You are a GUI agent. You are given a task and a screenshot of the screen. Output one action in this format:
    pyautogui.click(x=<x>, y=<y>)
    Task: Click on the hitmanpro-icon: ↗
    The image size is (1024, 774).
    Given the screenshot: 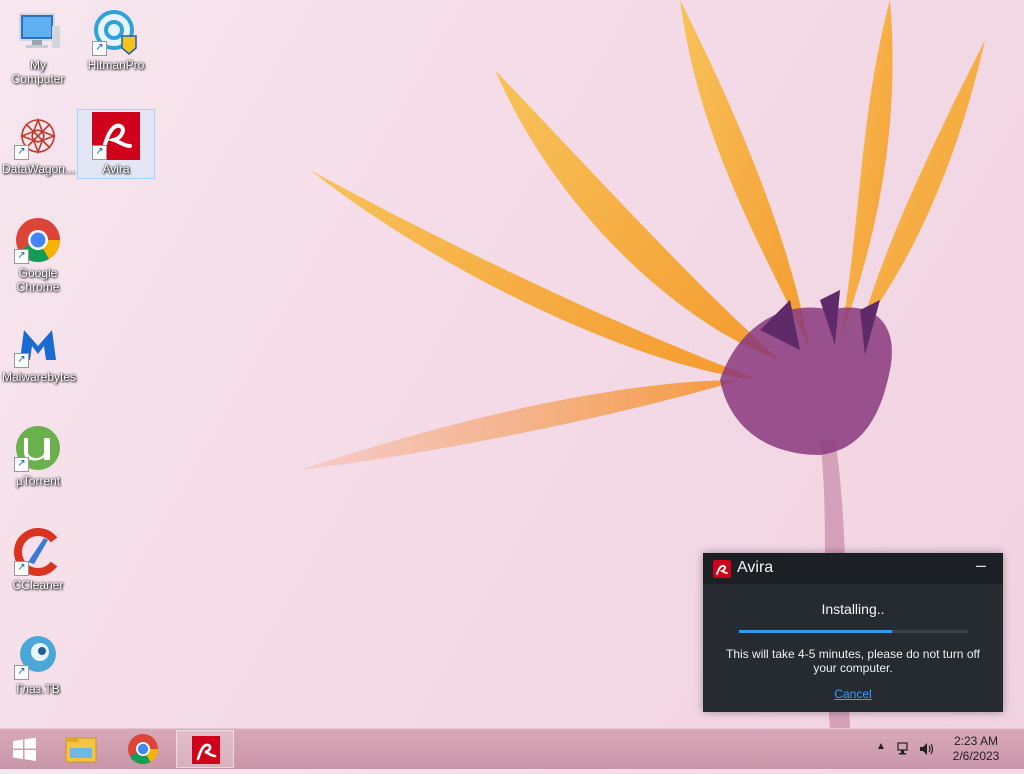 What is the action you would take?
    pyautogui.click(x=116, y=32)
    